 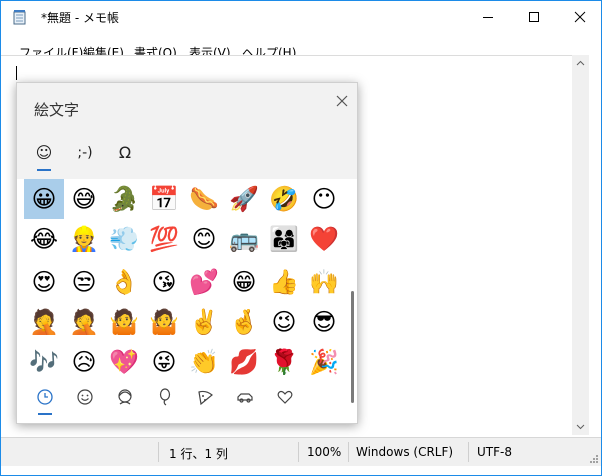 I want to click on tab-heart, so click(x=285, y=397).